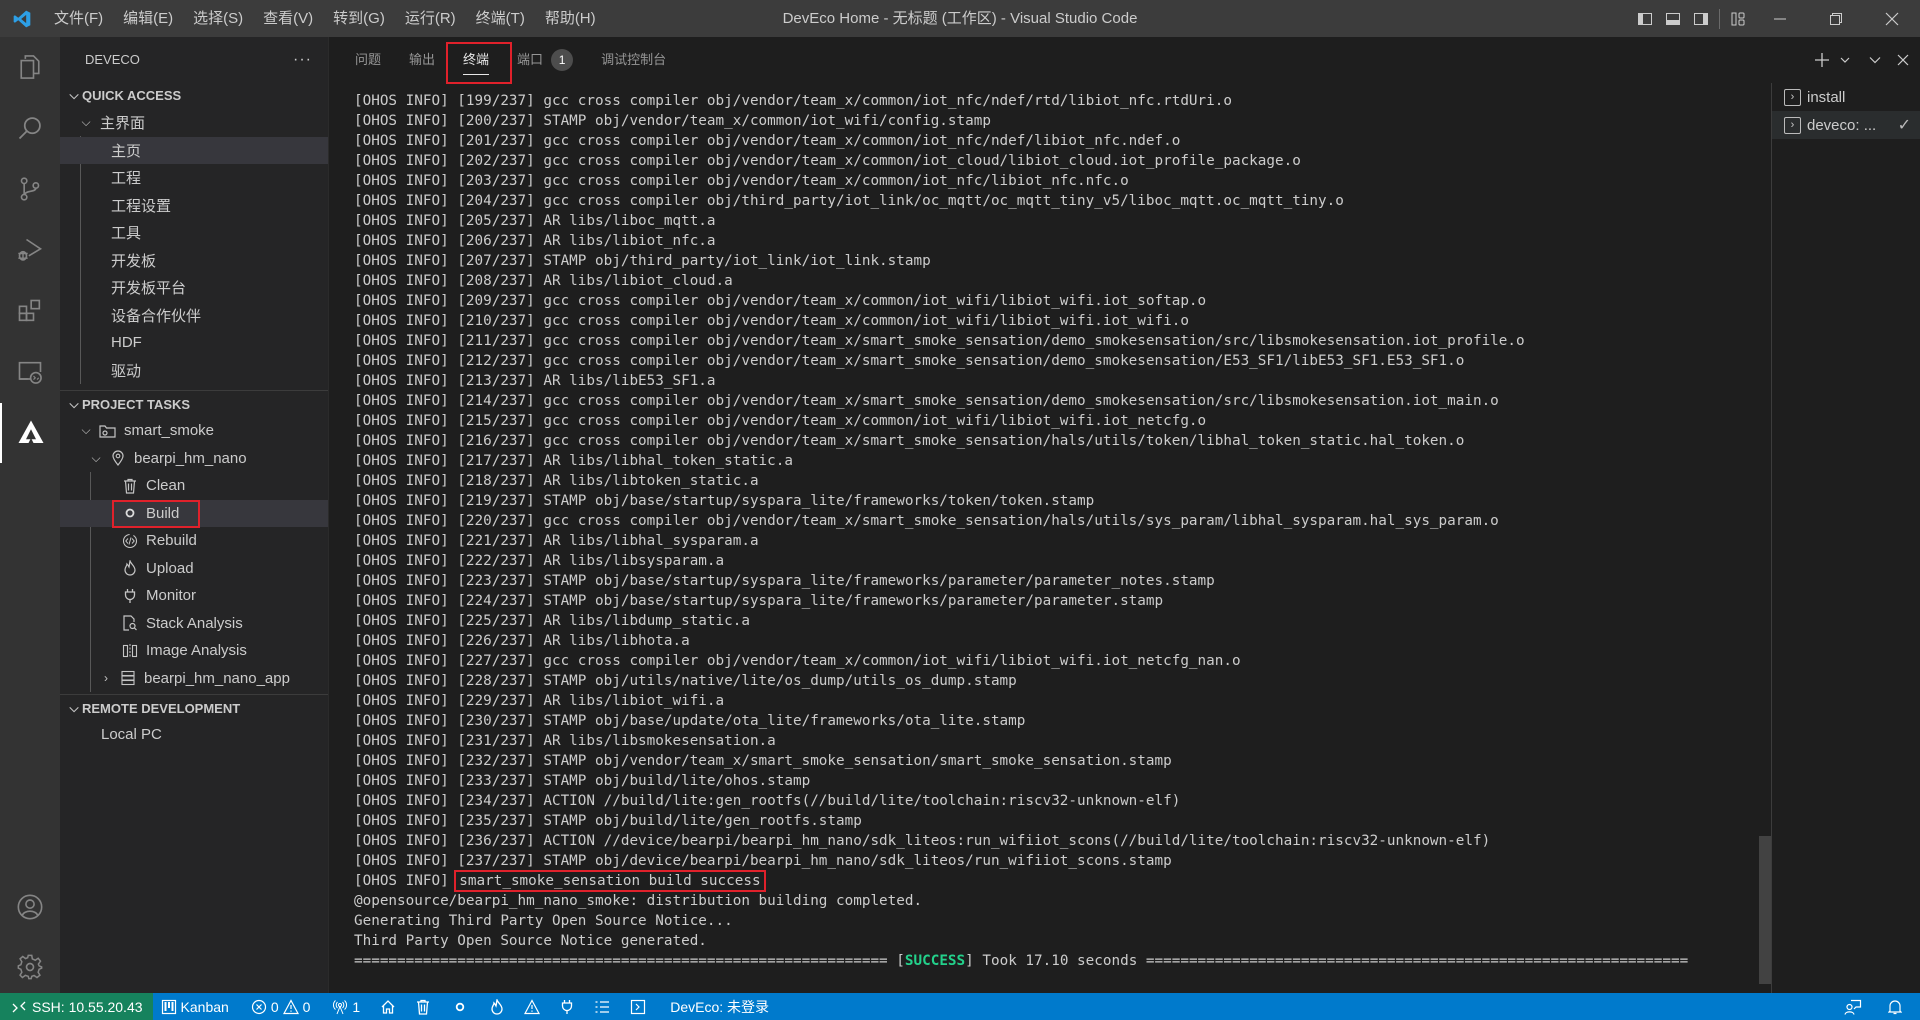  Describe the element at coordinates (1899, 1006) in the screenshot. I see `notifications-button` at that location.